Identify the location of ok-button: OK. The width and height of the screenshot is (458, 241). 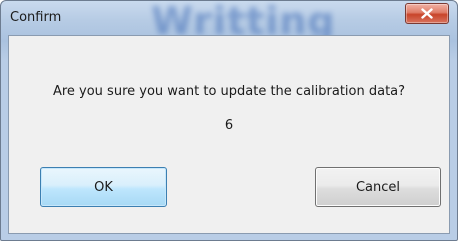
(103, 187).